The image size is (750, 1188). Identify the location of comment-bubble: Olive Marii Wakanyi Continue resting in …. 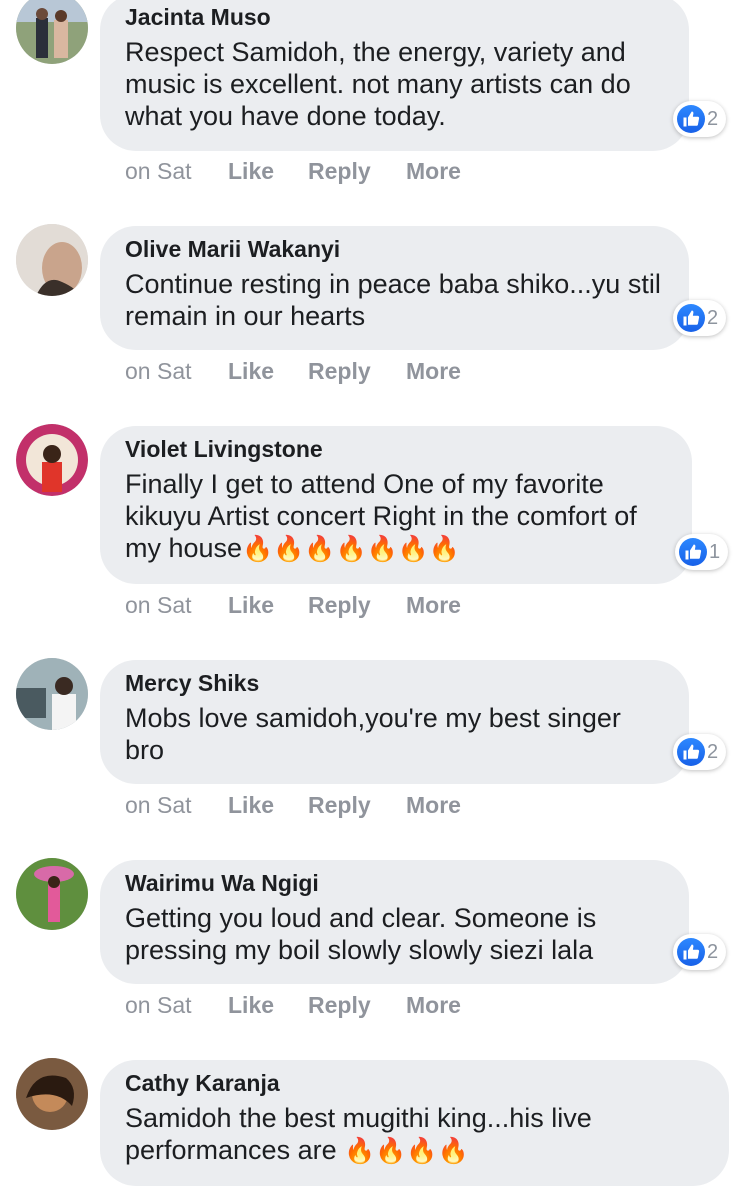
(394, 288).